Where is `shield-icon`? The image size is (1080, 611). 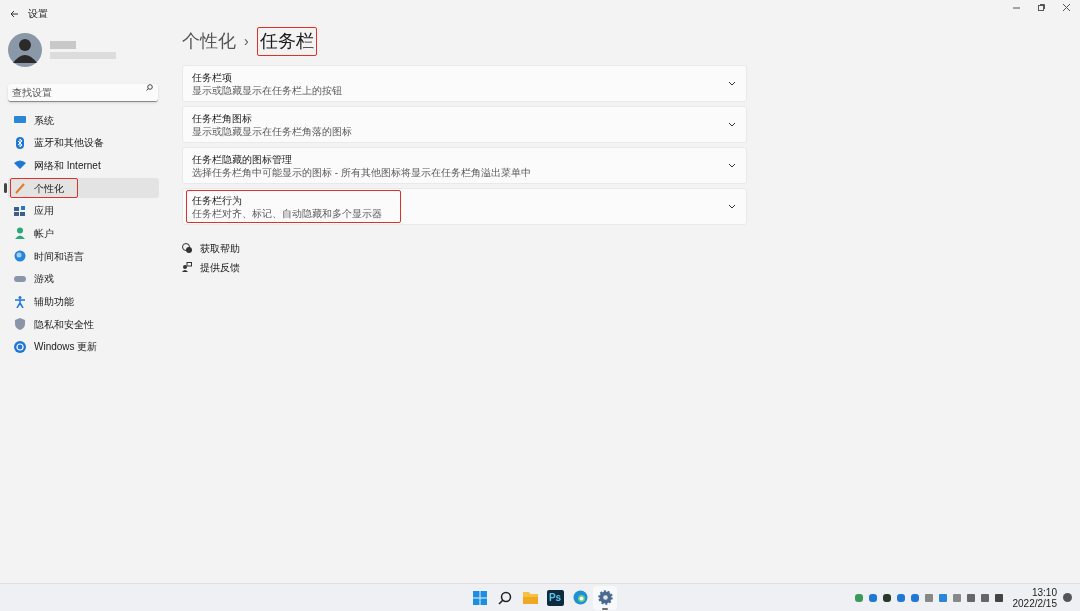
shield-icon is located at coordinates (20, 324).